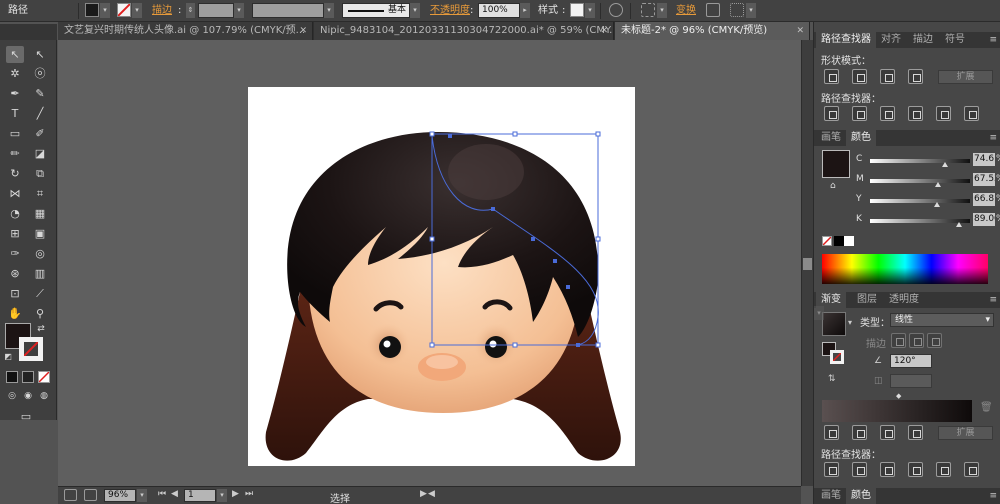 The width and height of the screenshot is (1000, 504). I want to click on none-mode-icon, so click(44, 377).